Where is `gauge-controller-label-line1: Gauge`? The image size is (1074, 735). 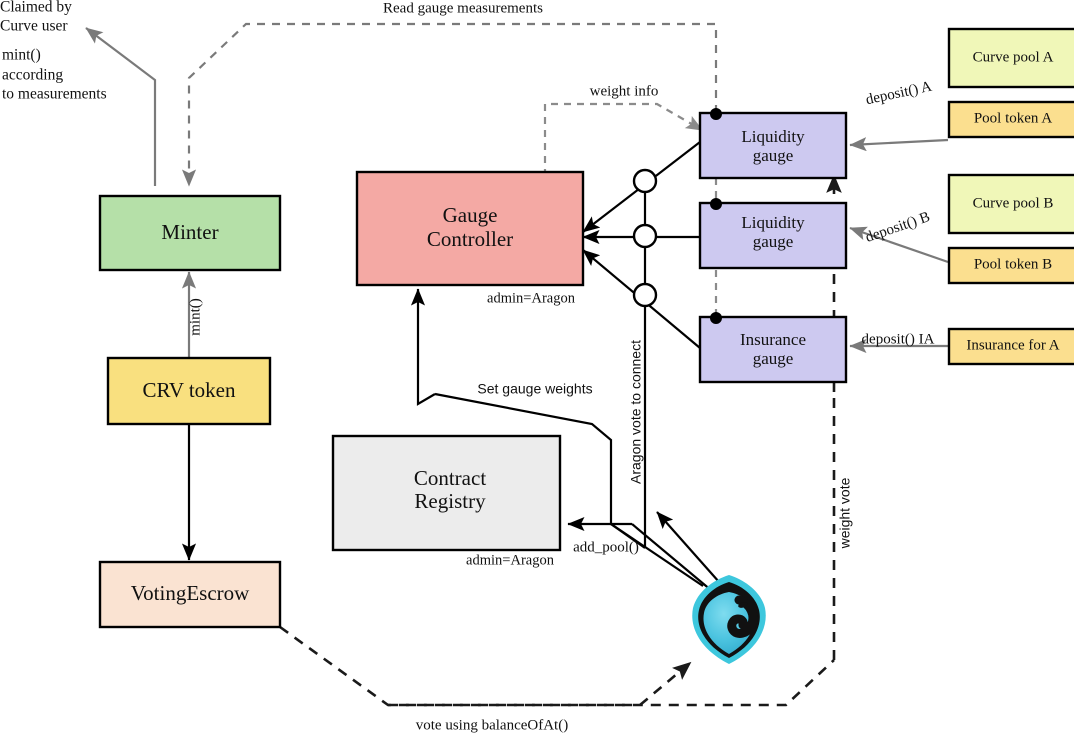
gauge-controller-label-line1: Gauge is located at coordinates (470, 215).